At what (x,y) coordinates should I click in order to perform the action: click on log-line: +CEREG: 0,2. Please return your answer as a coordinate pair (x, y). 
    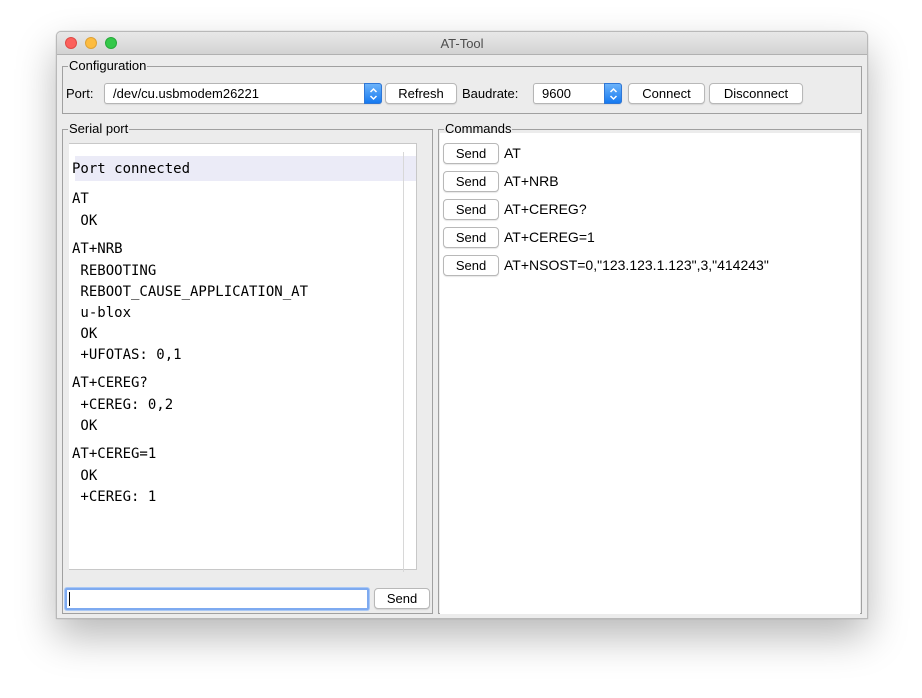
    Looking at the image, I should click on (123, 405).